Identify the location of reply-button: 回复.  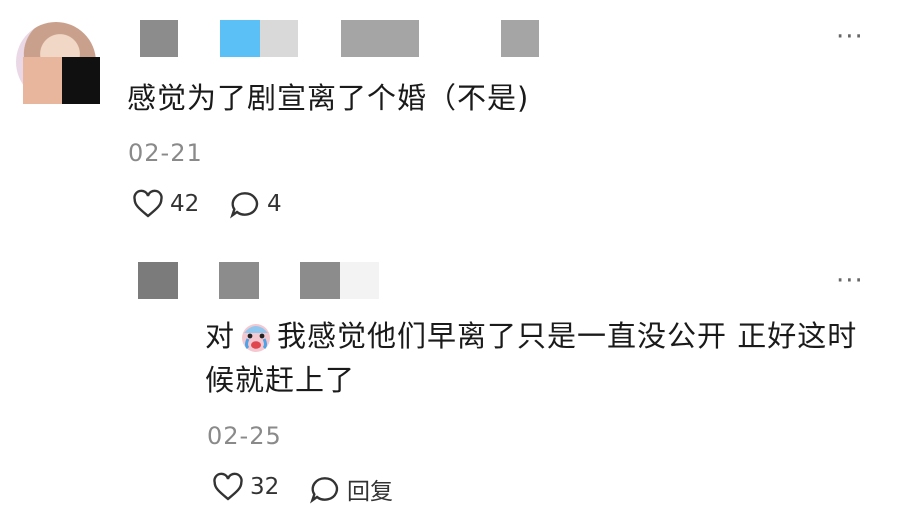
(351, 489).